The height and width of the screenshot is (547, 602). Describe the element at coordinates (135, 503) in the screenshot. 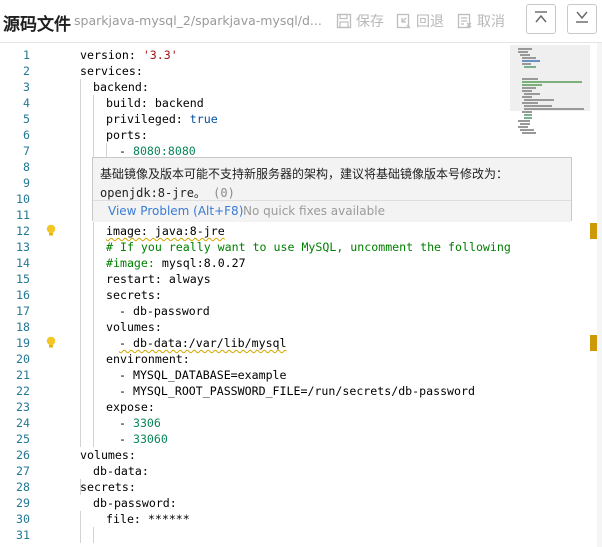

I see `code-line: db-password:` at that location.